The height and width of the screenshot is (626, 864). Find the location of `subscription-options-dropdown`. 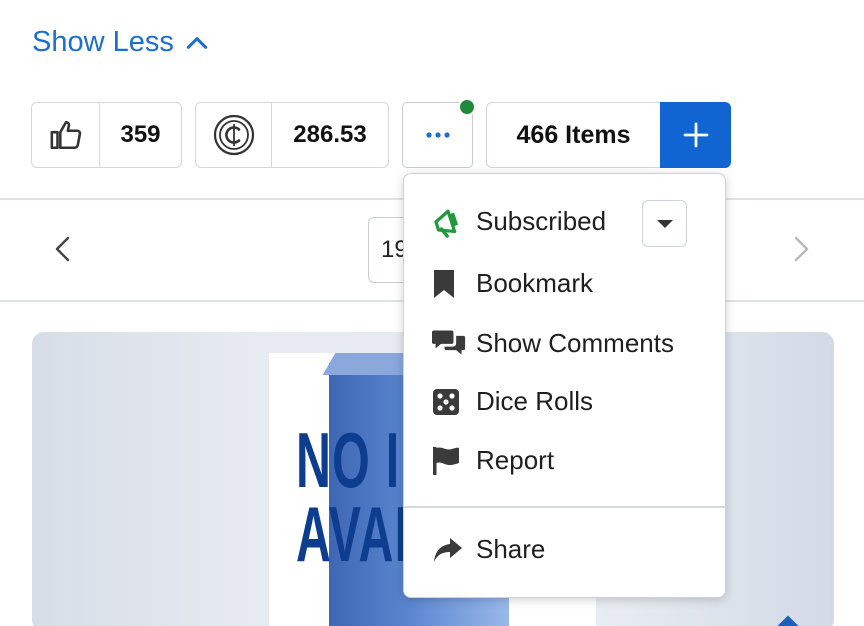

subscription-options-dropdown is located at coordinates (664, 223).